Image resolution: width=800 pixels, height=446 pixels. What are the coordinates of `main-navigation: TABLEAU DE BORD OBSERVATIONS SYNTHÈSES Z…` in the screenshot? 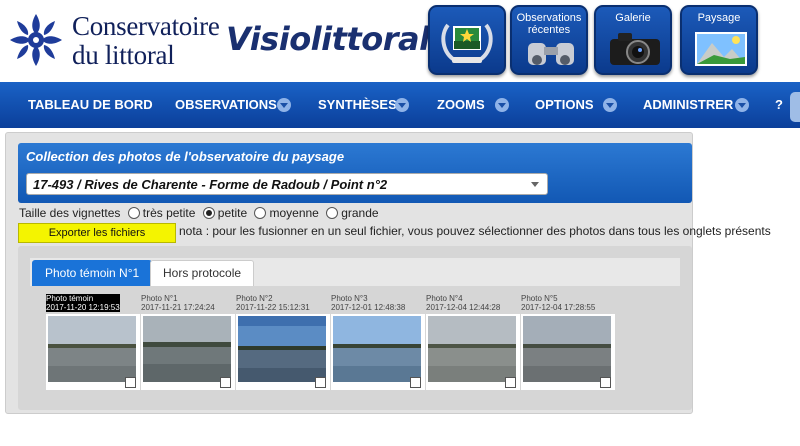 It's located at (400, 105).